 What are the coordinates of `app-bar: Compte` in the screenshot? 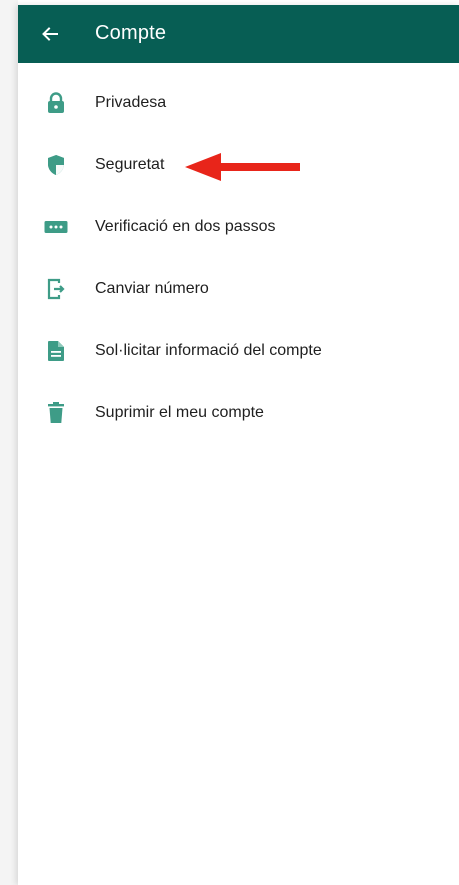 It's located at (238, 34).